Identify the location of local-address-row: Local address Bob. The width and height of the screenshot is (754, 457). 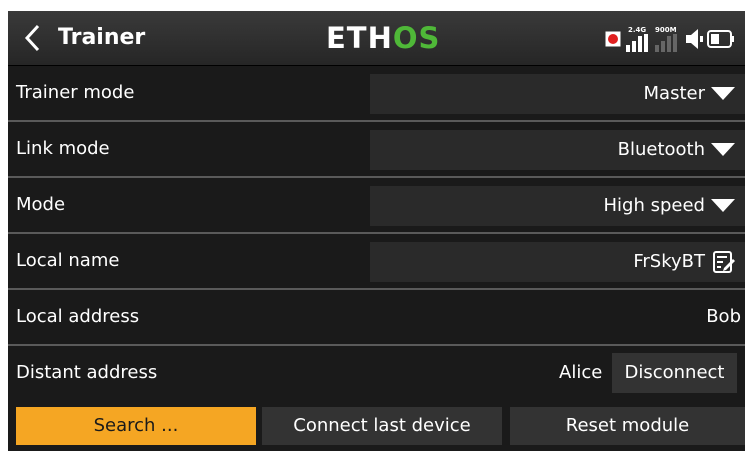
(376, 318).